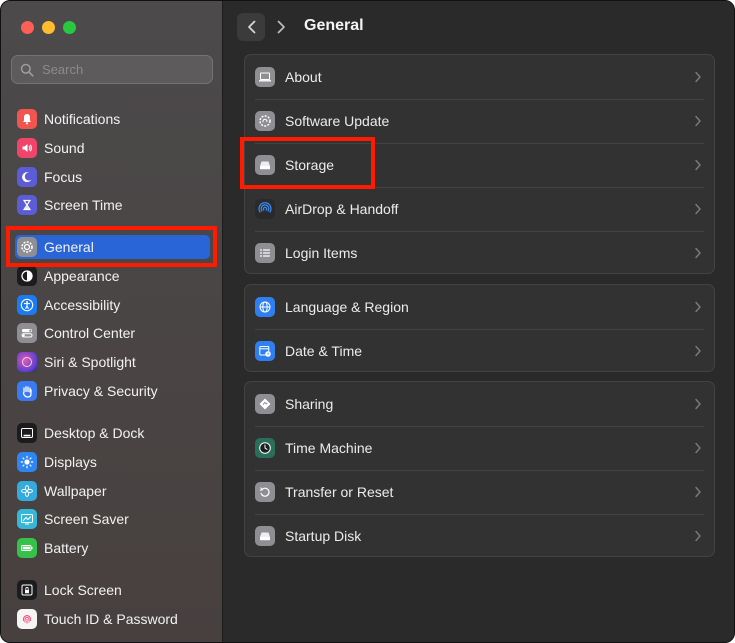 The image size is (735, 643). I want to click on sidebar-item-privacy-security: Privacy & Security, so click(112, 391).